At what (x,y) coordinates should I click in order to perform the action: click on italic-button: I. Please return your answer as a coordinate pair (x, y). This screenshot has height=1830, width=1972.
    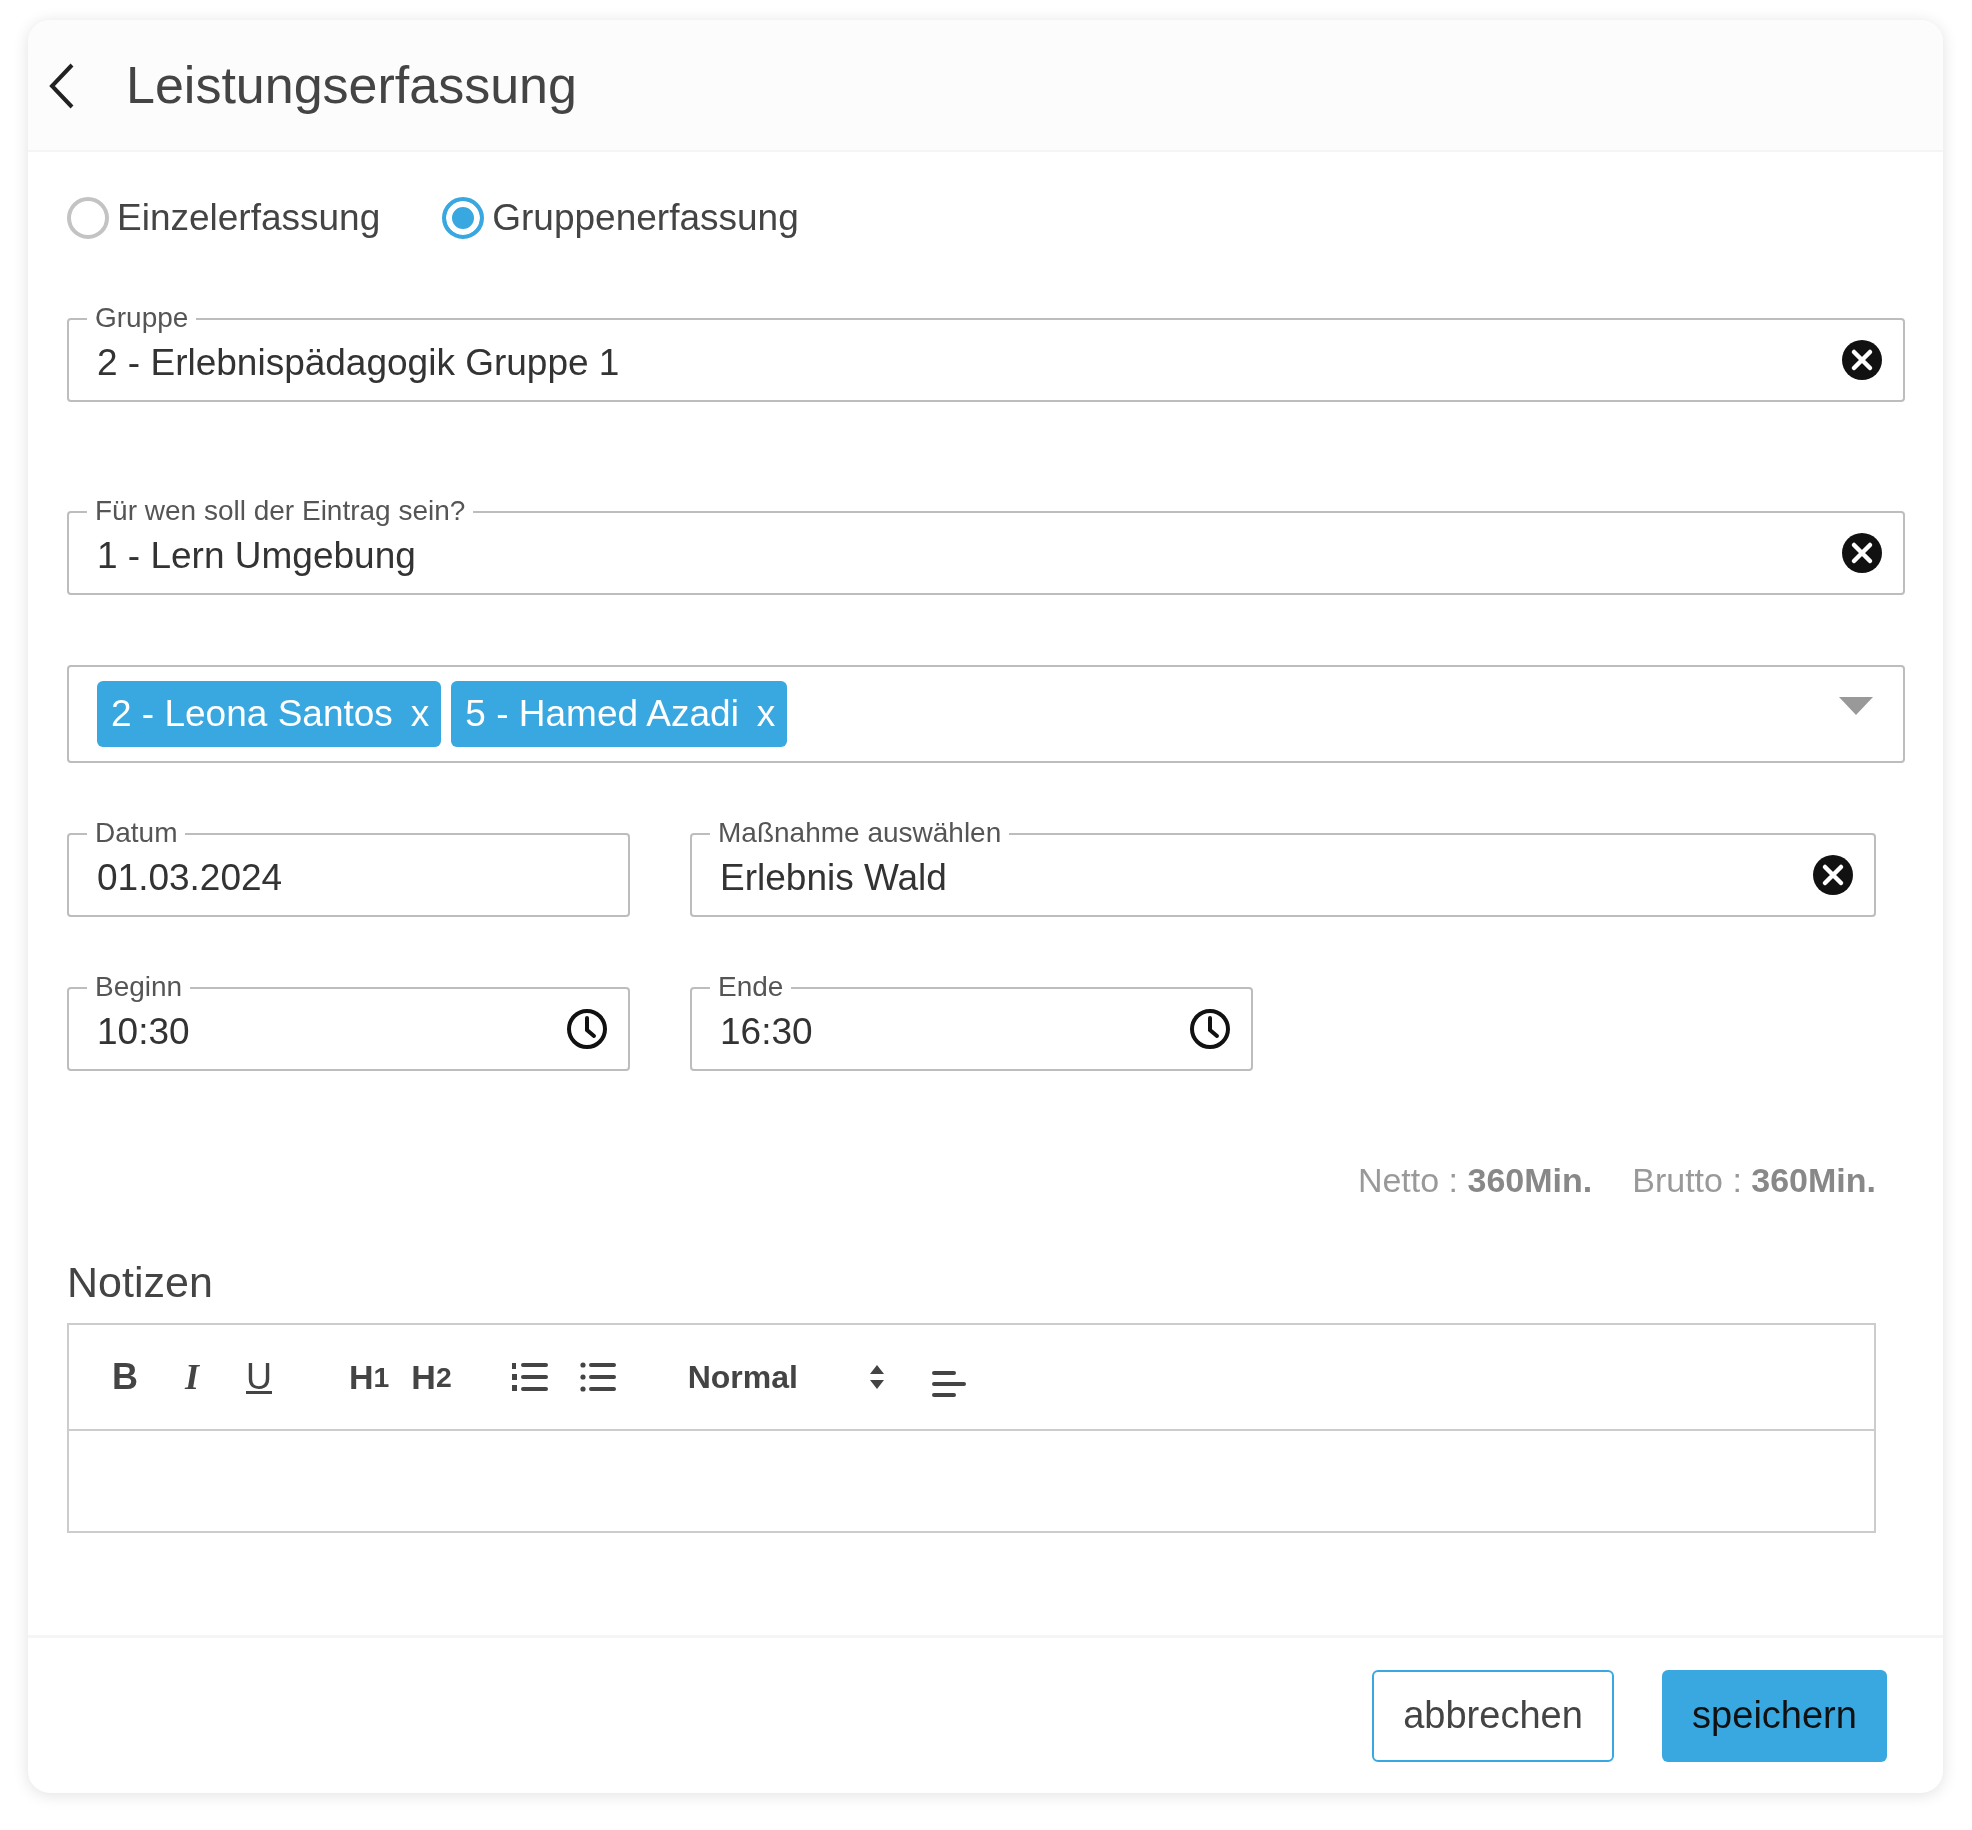
    Looking at the image, I should click on (192, 1377).